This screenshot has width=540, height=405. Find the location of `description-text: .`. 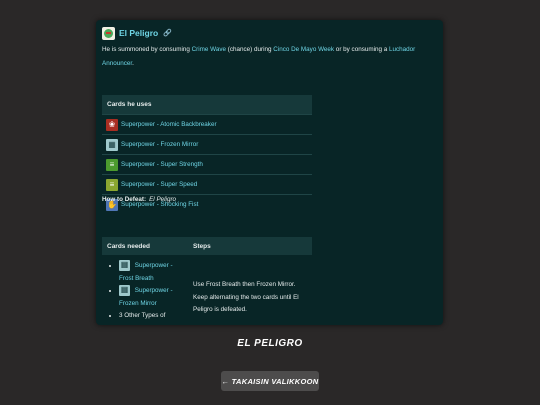

description-text: . is located at coordinates (133, 63).